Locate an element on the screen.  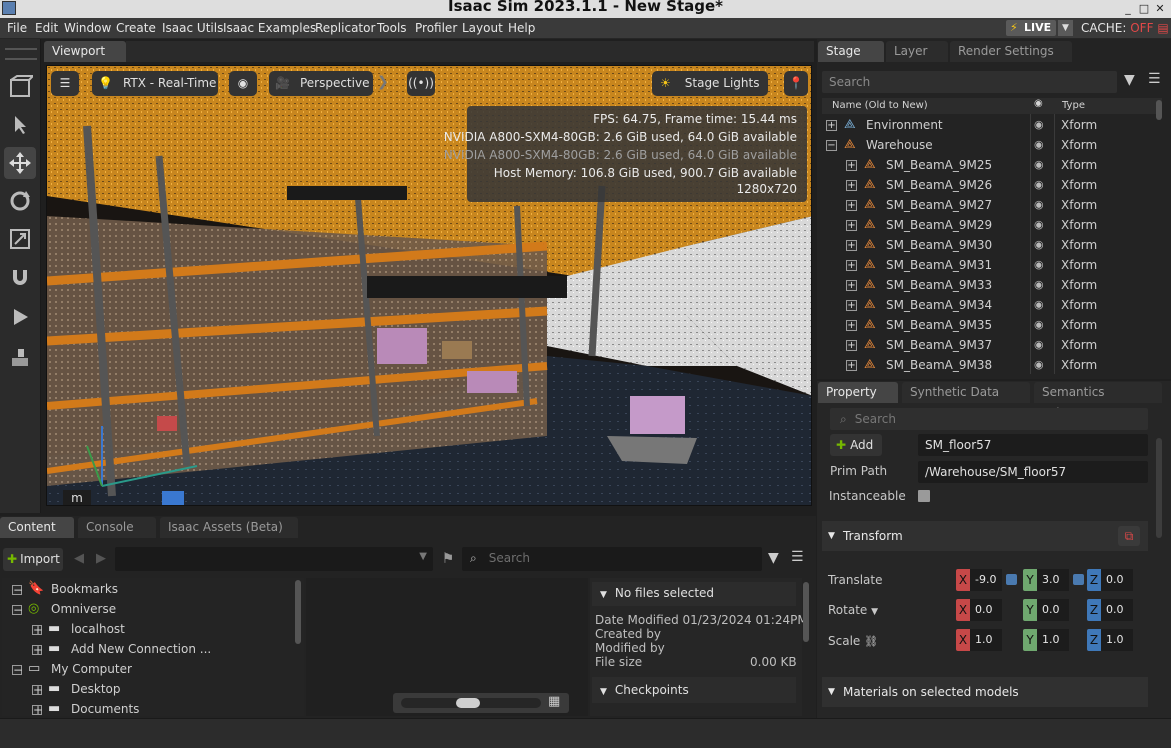
live-dropdown-button: ▼ is located at coordinates (1065, 28).